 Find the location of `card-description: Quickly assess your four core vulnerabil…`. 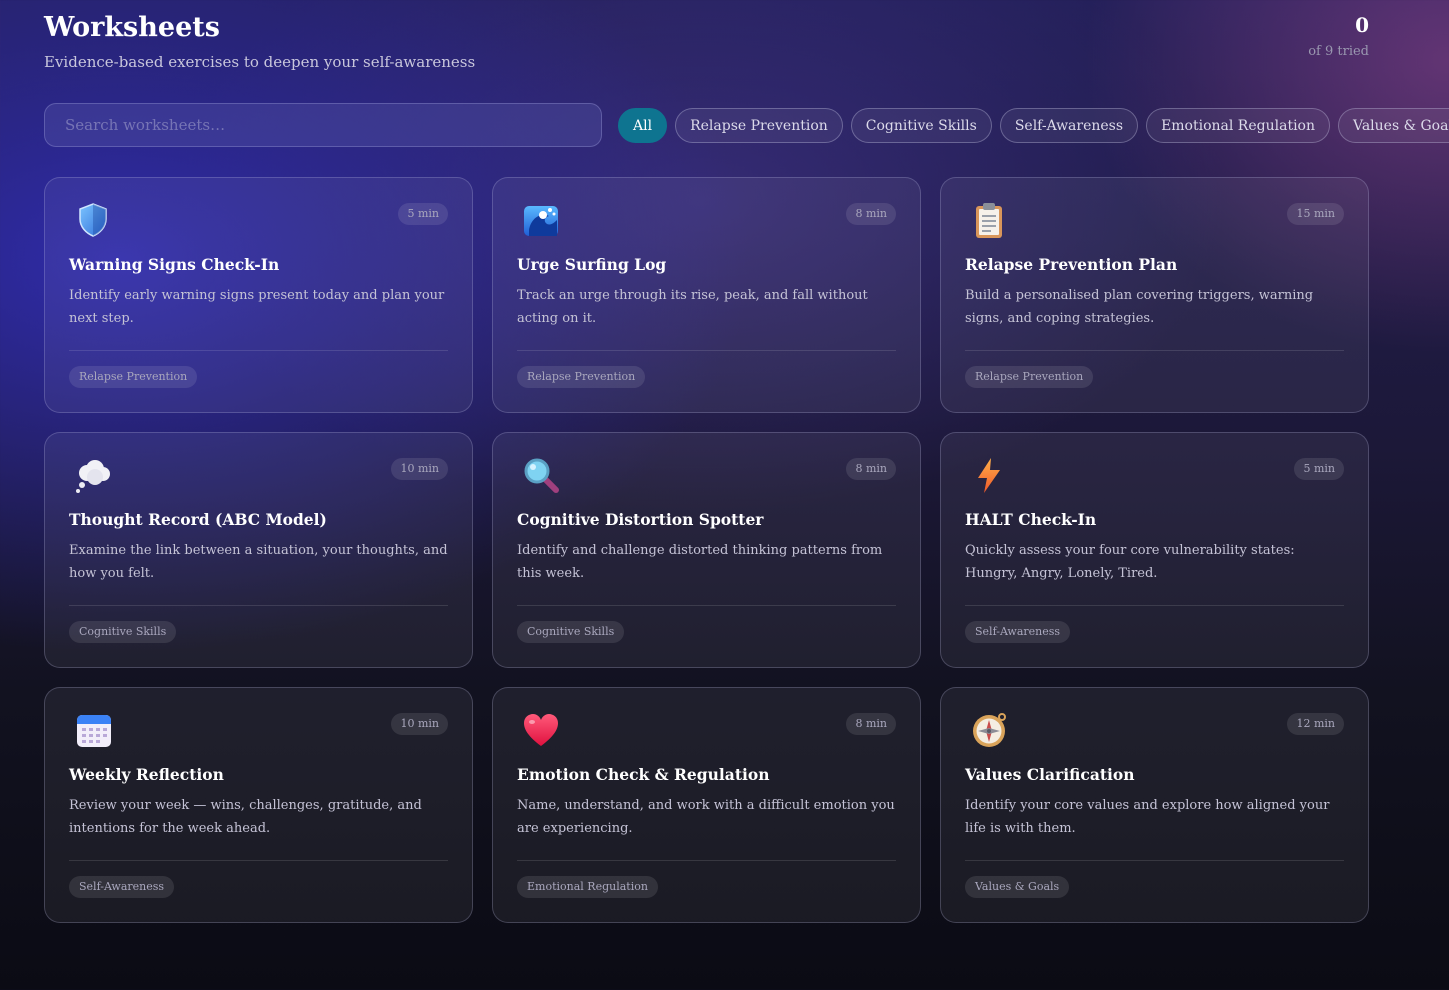

card-description: Quickly assess your four core vulnerabil… is located at coordinates (1130, 562).